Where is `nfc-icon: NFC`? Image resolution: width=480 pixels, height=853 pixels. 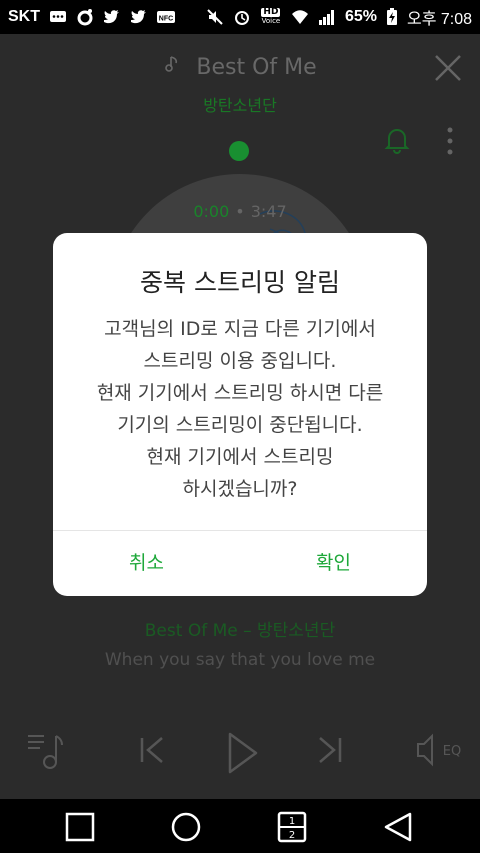 nfc-icon: NFC is located at coordinates (166, 17).